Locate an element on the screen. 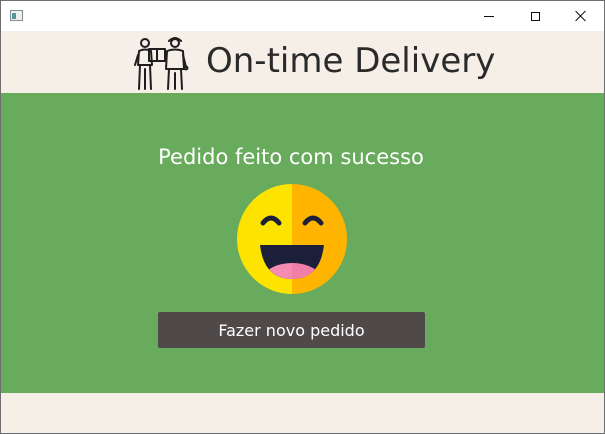 The image size is (605, 434). header: On-time Delivery is located at coordinates (302, 62).